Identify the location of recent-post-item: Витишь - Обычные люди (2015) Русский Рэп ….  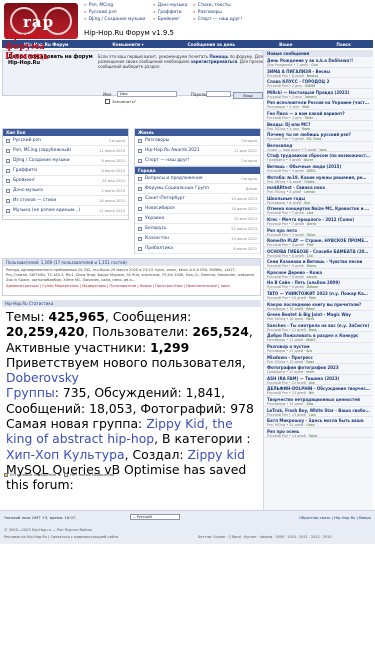
(318, 168).